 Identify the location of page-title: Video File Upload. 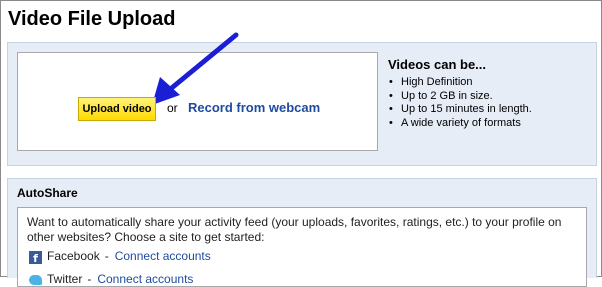
(92, 19).